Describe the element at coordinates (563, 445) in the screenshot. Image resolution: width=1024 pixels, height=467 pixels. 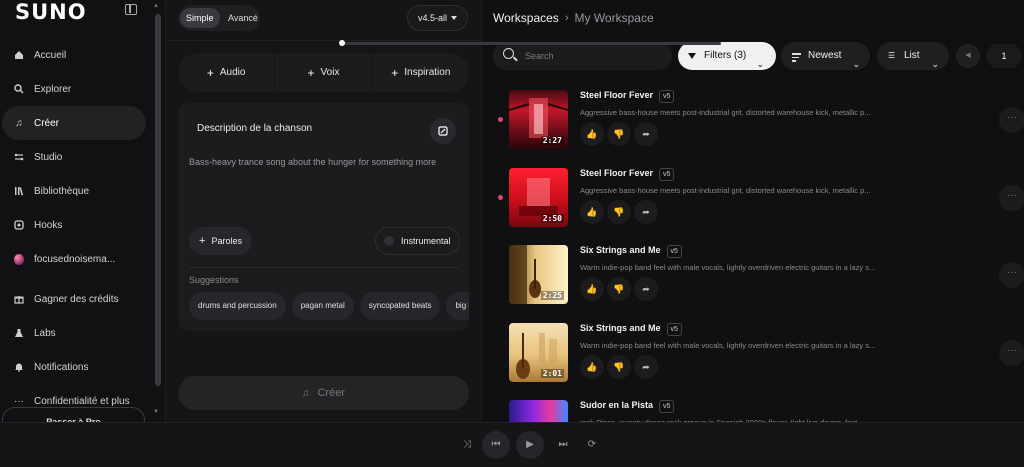
I see `next-track-icon: ⏭` at that location.